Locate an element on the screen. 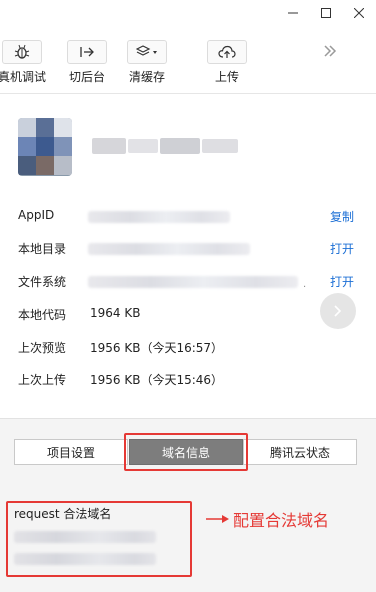 This screenshot has height=592, width=376. cloud-upload-icon is located at coordinates (227, 52).